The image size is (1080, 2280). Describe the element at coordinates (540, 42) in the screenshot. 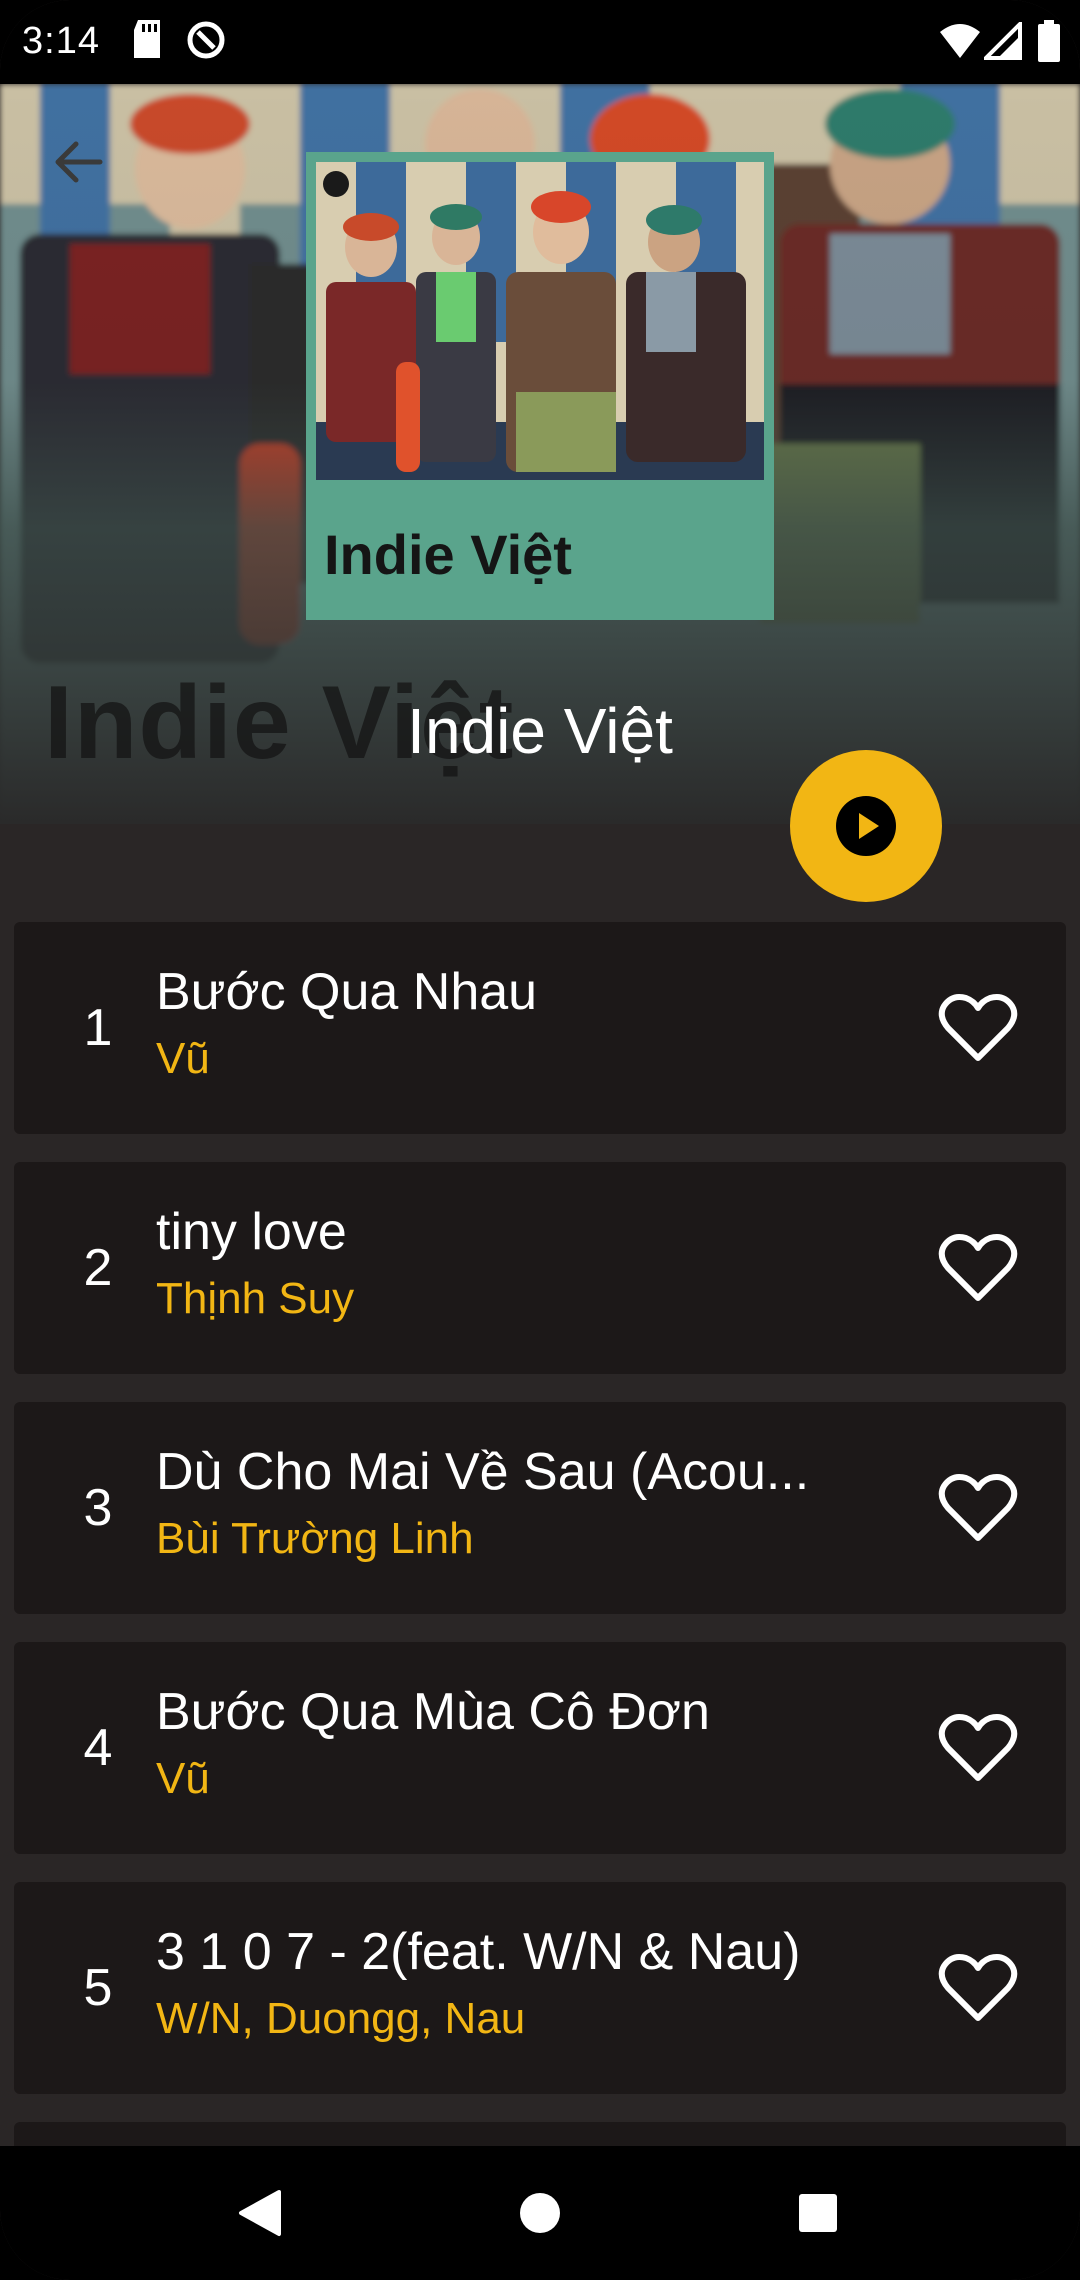

I see `status-bar: 3:14` at that location.